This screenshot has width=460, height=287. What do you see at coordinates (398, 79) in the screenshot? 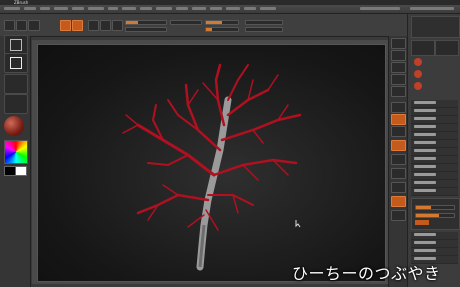
I see `actual-button` at bounding box center [398, 79].